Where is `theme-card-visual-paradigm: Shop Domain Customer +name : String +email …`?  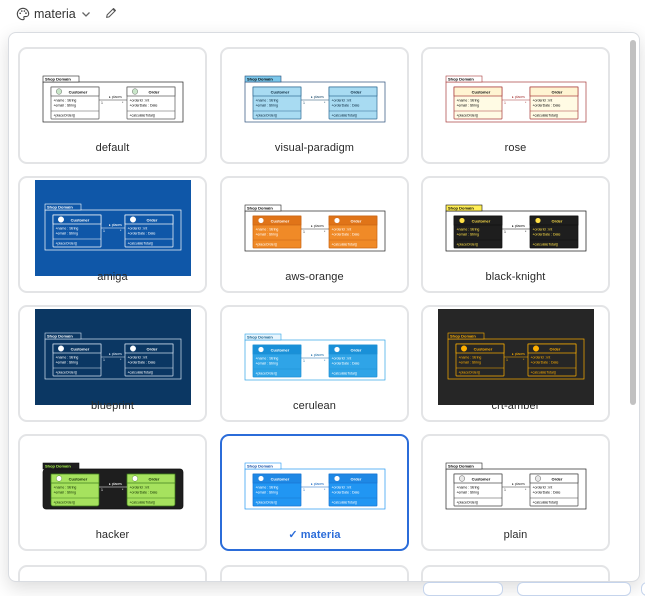
theme-card-visual-paradigm: Shop Domain Customer +name : String +email … is located at coordinates (314, 105).